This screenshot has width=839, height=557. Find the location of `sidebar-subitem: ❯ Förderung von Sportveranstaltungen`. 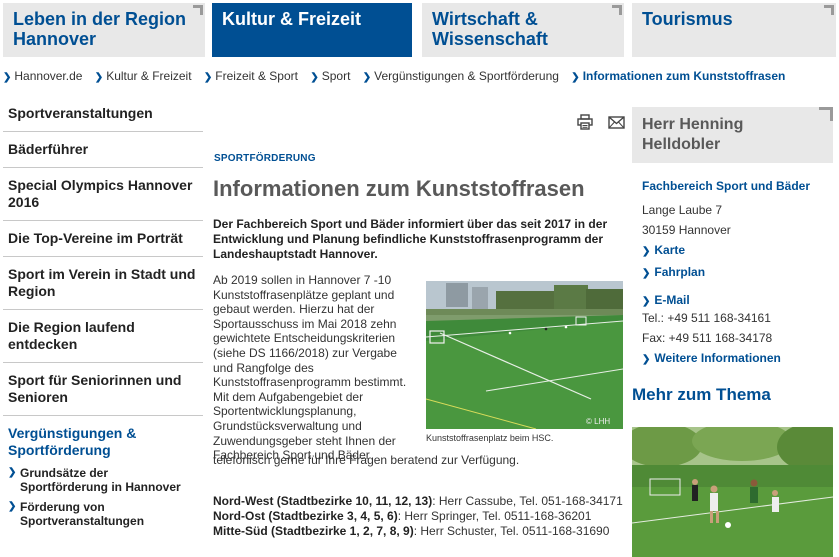

sidebar-subitem: ❯ Förderung von Sportveranstaltungen is located at coordinates (103, 514).